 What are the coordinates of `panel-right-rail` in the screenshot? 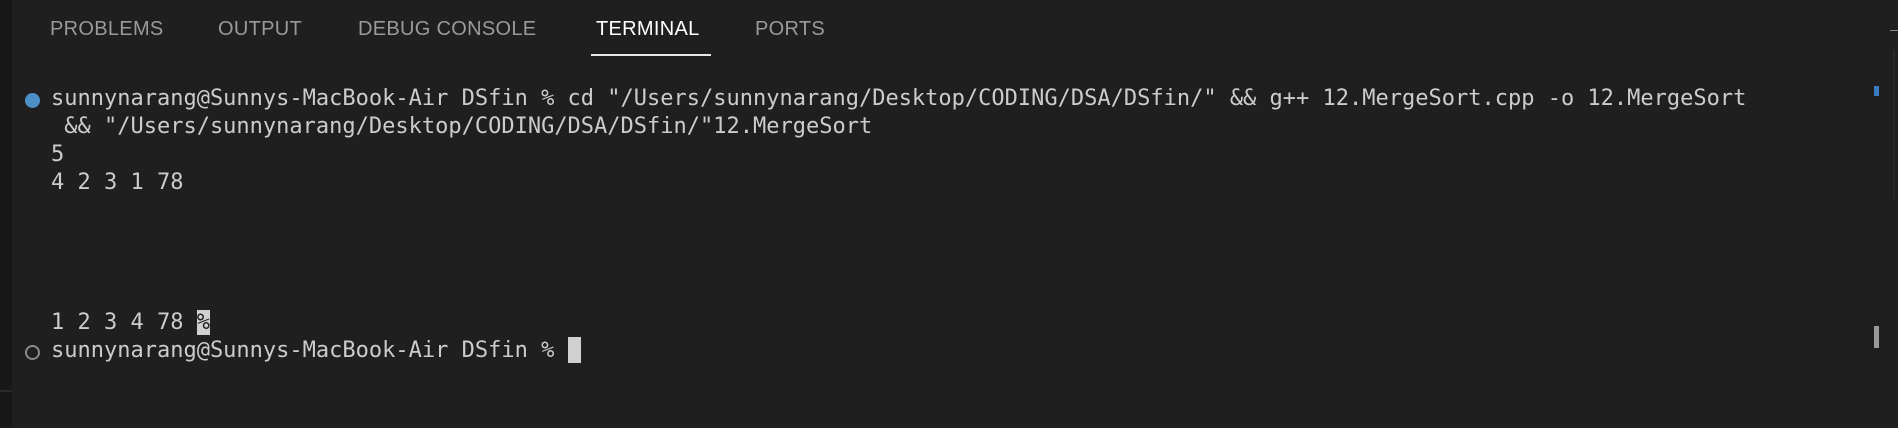 It's located at (1894, 125).